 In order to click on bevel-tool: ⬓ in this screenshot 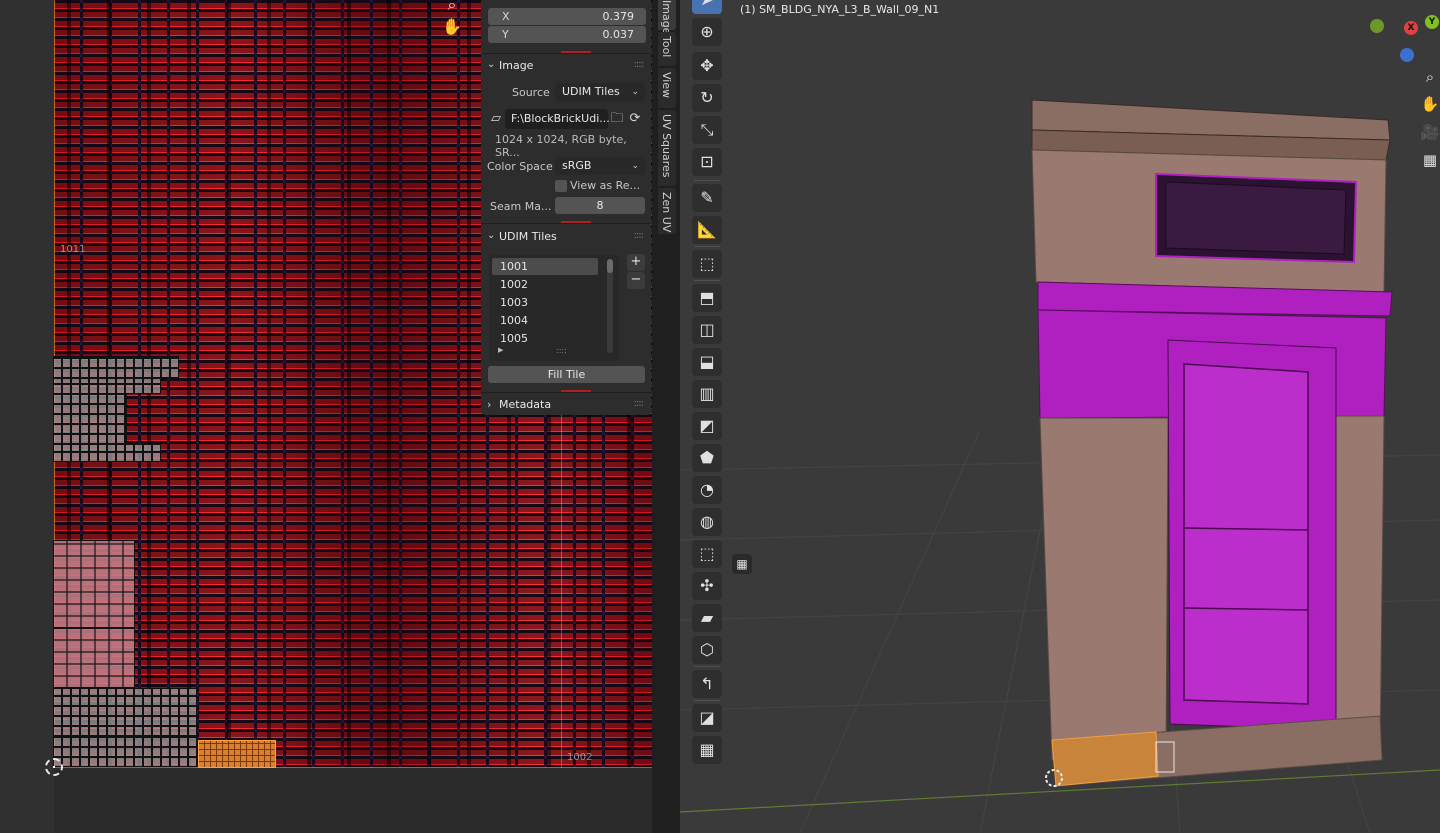, I will do `click(707, 362)`.